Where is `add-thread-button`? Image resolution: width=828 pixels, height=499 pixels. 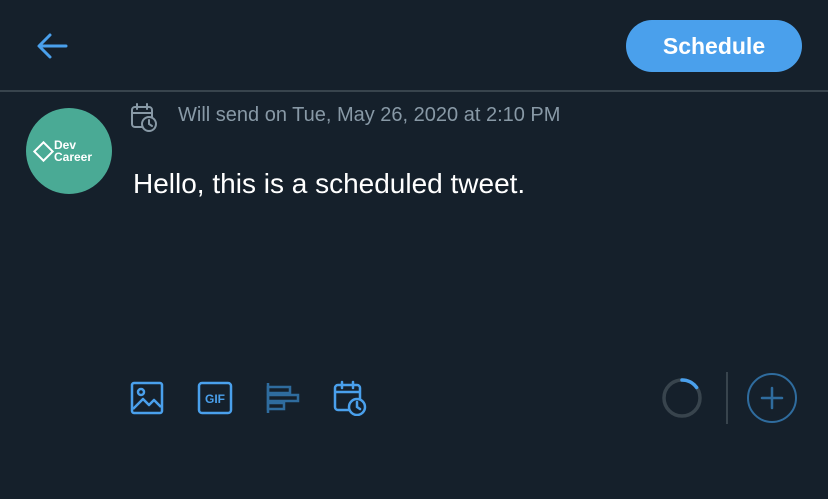
add-thread-button is located at coordinates (772, 398).